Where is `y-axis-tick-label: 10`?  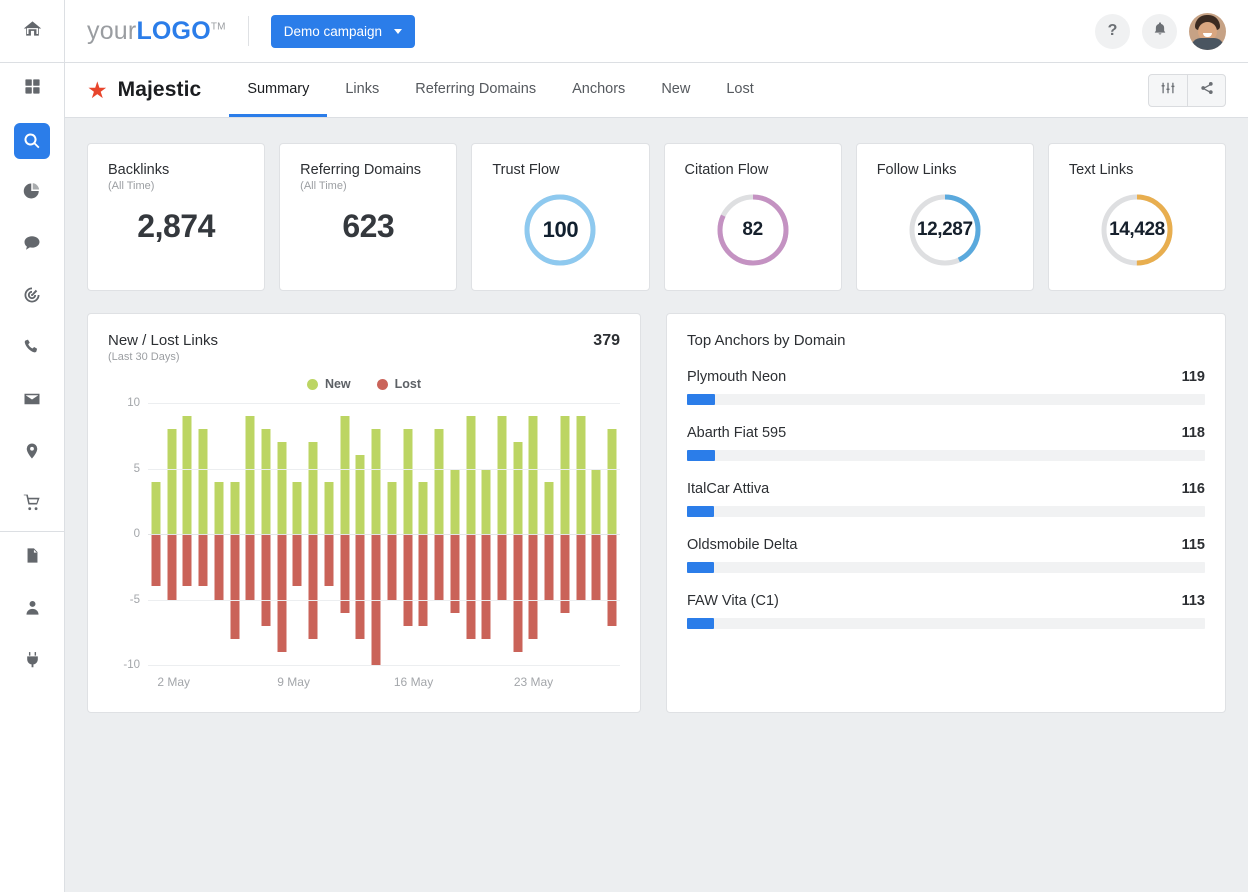 y-axis-tick-label: 10 is located at coordinates (133, 403).